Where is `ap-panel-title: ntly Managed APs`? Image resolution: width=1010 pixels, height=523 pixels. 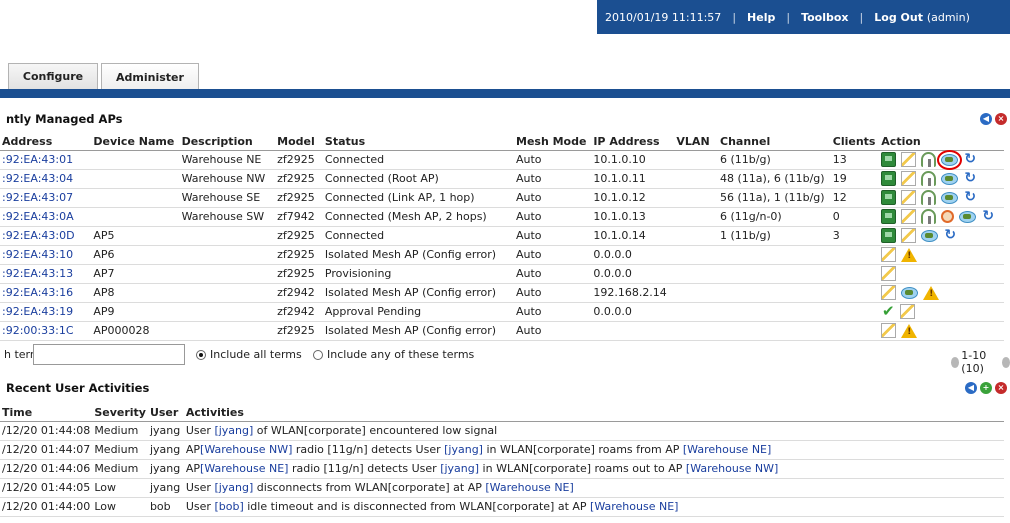 ap-panel-title: ntly Managed APs is located at coordinates (64, 119).